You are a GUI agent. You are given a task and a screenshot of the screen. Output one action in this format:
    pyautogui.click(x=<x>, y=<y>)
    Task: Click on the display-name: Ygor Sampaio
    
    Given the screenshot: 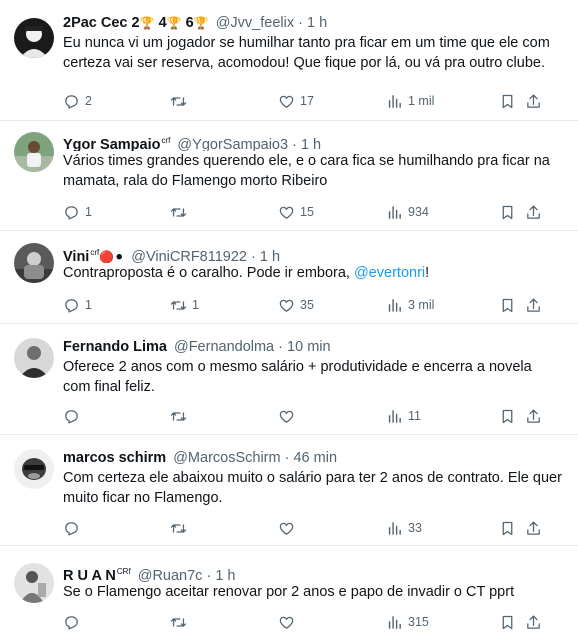 What is the action you would take?
    pyautogui.click(x=112, y=144)
    